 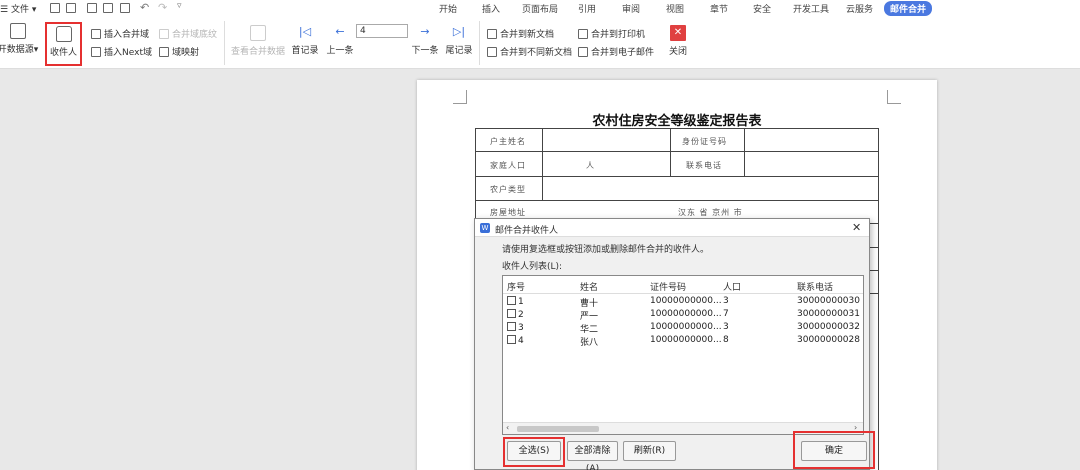 What do you see at coordinates (540, 8) in the screenshot?
I see `tab-page-layout: 页面布局` at bounding box center [540, 8].